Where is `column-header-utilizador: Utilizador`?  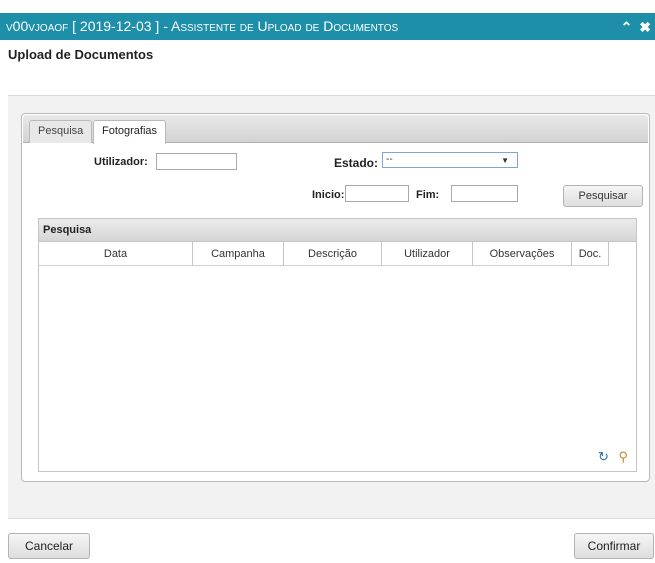 column-header-utilizador: Utilizador is located at coordinates (427, 254).